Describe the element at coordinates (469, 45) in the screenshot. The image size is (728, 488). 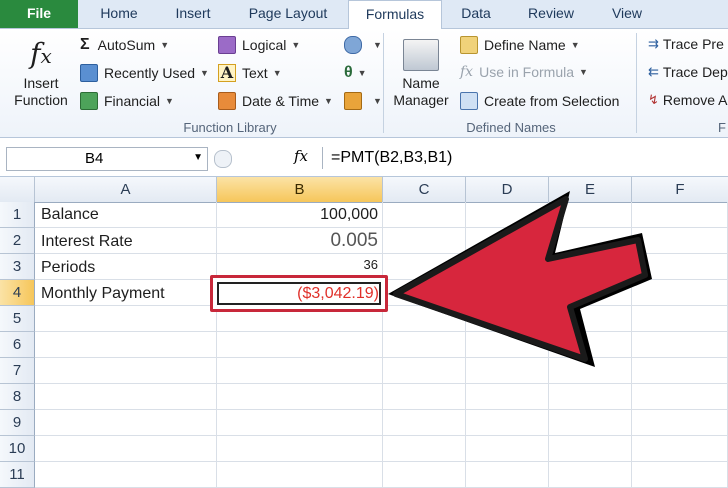
I see `tag-icon` at that location.